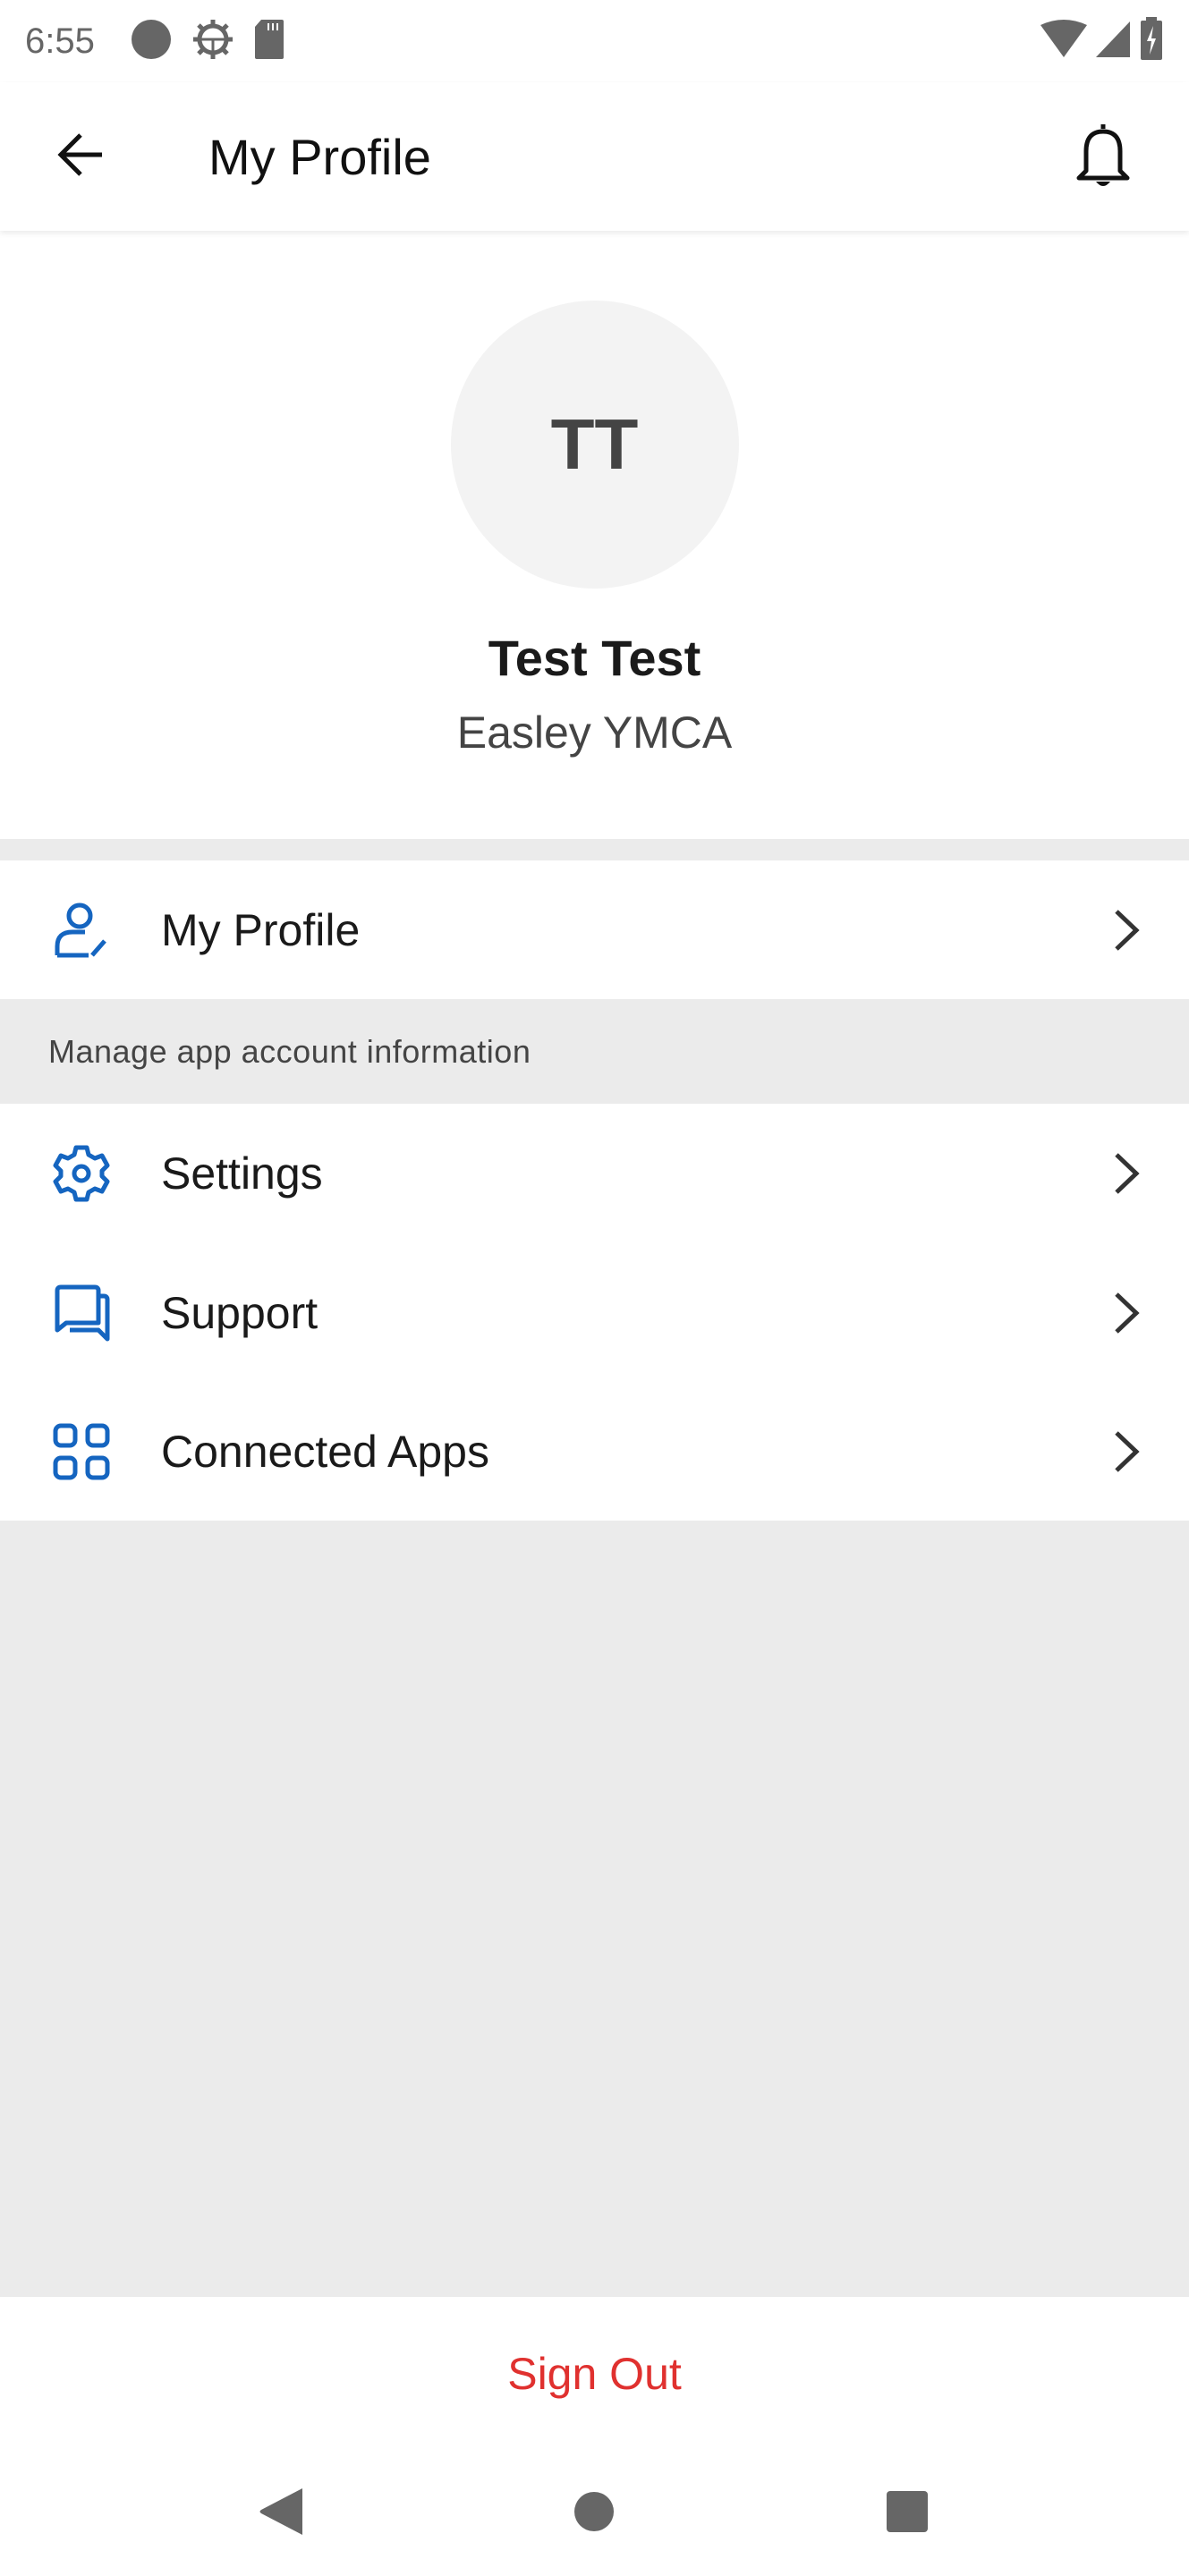  I want to click on avatar: TT, so click(594, 445).